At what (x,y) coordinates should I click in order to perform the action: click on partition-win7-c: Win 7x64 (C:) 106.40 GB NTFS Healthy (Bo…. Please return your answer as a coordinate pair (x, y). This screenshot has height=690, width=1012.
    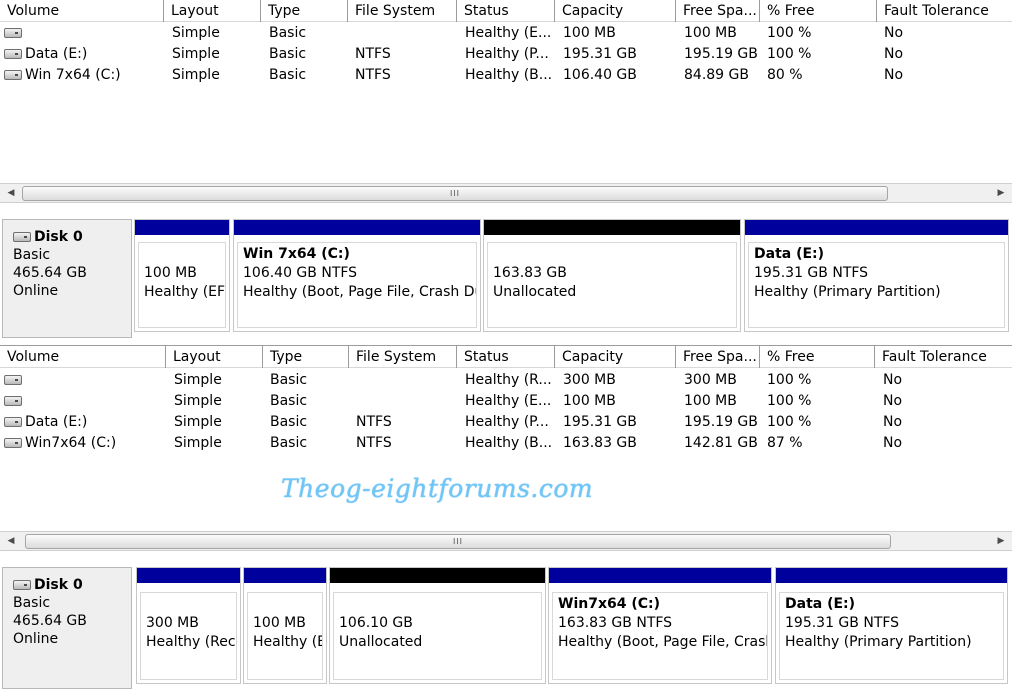
    Looking at the image, I should click on (357, 275).